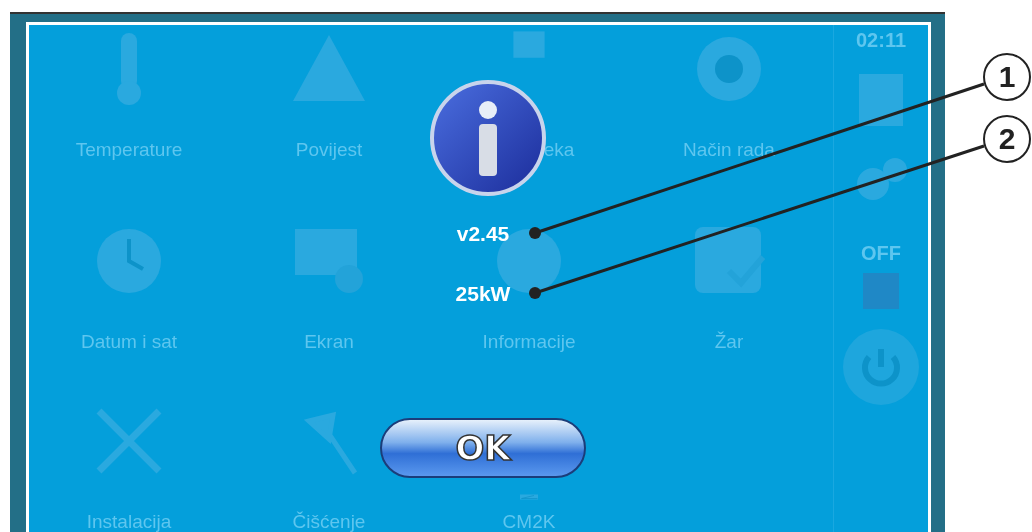 This screenshot has width=1032, height=532. I want to click on callout-number: 2, so click(1007, 139).